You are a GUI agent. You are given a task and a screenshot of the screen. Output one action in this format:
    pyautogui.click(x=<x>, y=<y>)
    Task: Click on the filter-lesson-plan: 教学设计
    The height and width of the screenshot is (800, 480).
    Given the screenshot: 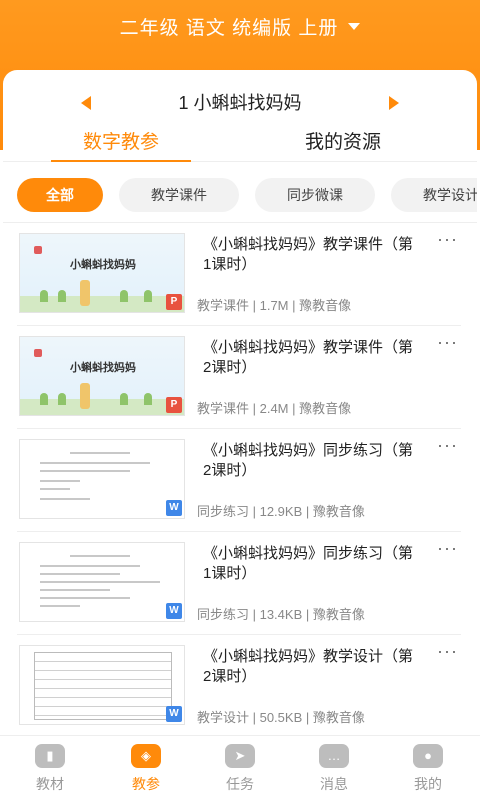 What is the action you would take?
    pyautogui.click(x=434, y=195)
    